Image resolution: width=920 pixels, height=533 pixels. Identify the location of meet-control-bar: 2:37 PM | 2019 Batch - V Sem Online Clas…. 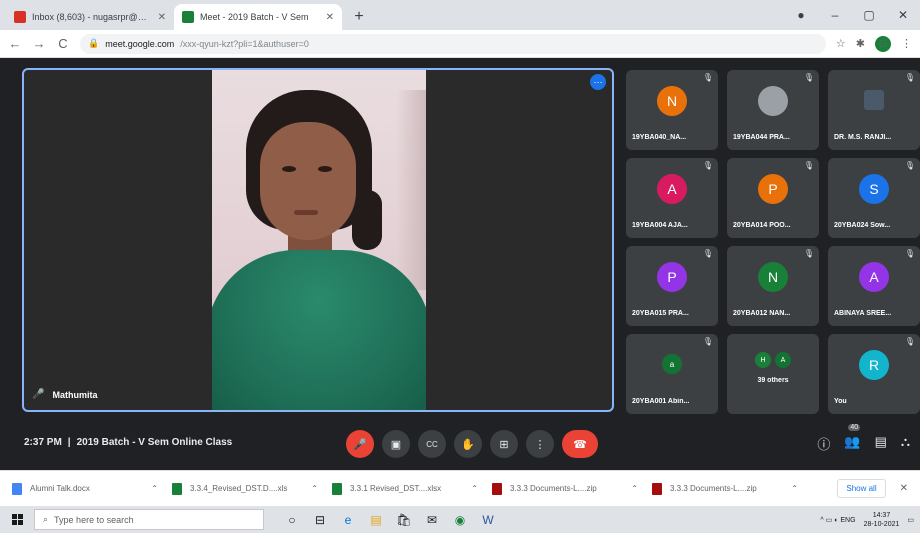
(460, 445).